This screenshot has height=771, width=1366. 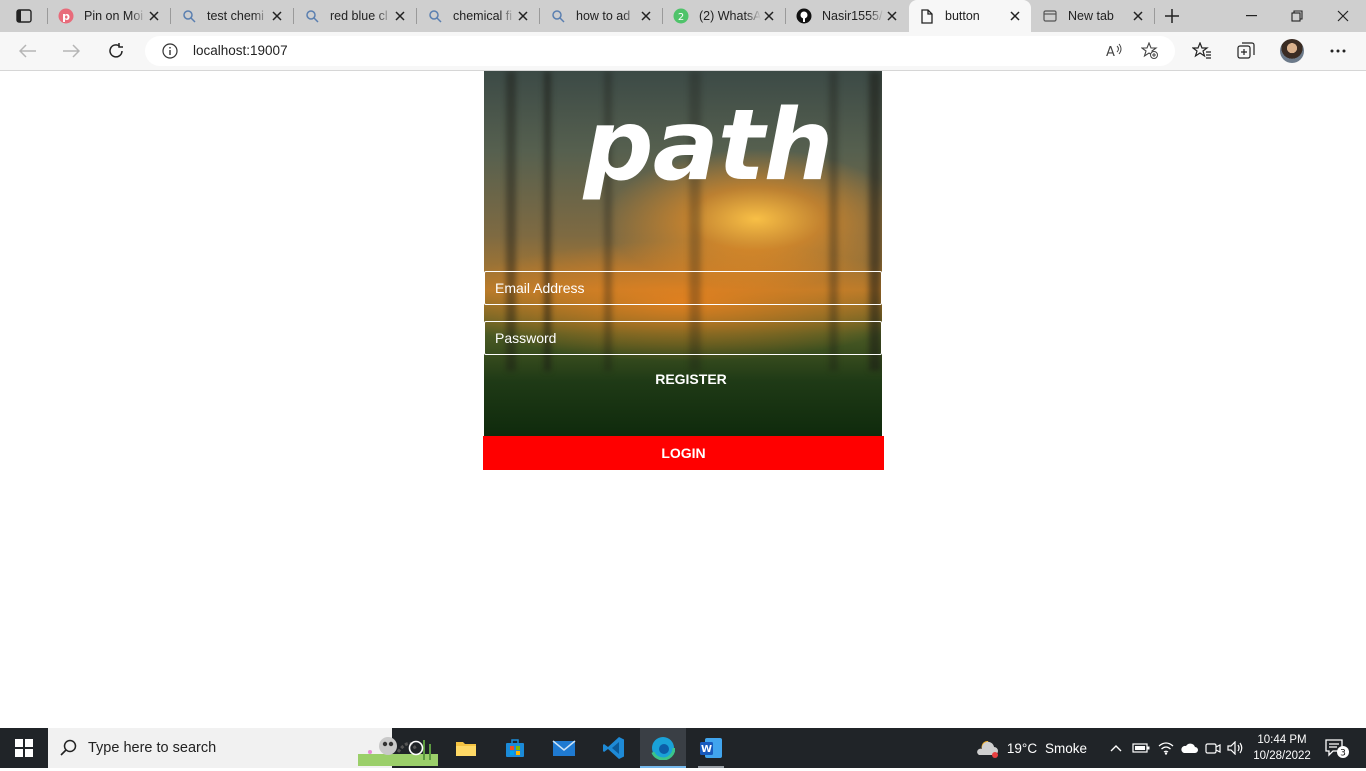 What do you see at coordinates (1213, 748) in the screenshot?
I see `meet-now-icon` at bounding box center [1213, 748].